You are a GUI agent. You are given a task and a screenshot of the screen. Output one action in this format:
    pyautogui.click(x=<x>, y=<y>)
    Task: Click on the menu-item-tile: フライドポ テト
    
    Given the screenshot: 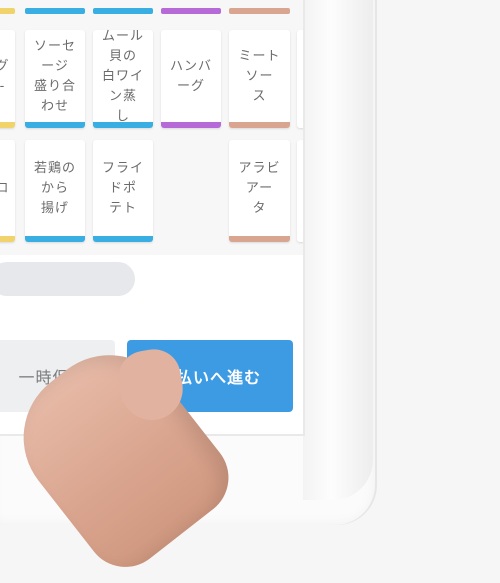 What is the action you would take?
    pyautogui.click(x=123, y=191)
    